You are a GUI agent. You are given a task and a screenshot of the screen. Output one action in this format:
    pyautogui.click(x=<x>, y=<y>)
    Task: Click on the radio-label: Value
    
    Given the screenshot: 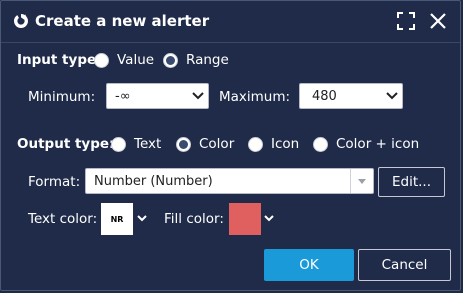 What is the action you would take?
    pyautogui.click(x=136, y=60)
    